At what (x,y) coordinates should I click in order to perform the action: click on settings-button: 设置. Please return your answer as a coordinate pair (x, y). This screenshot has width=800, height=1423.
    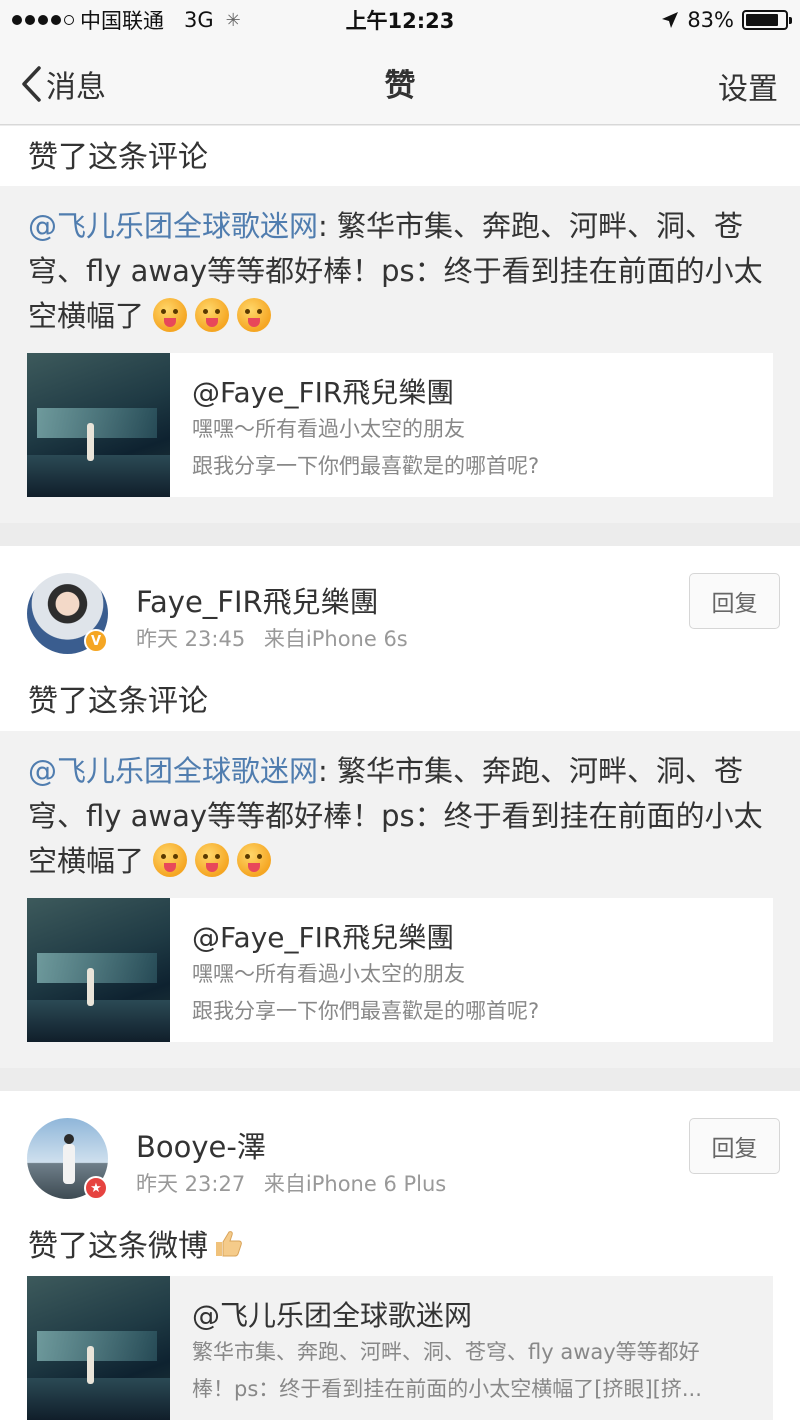
    Looking at the image, I should click on (748, 86).